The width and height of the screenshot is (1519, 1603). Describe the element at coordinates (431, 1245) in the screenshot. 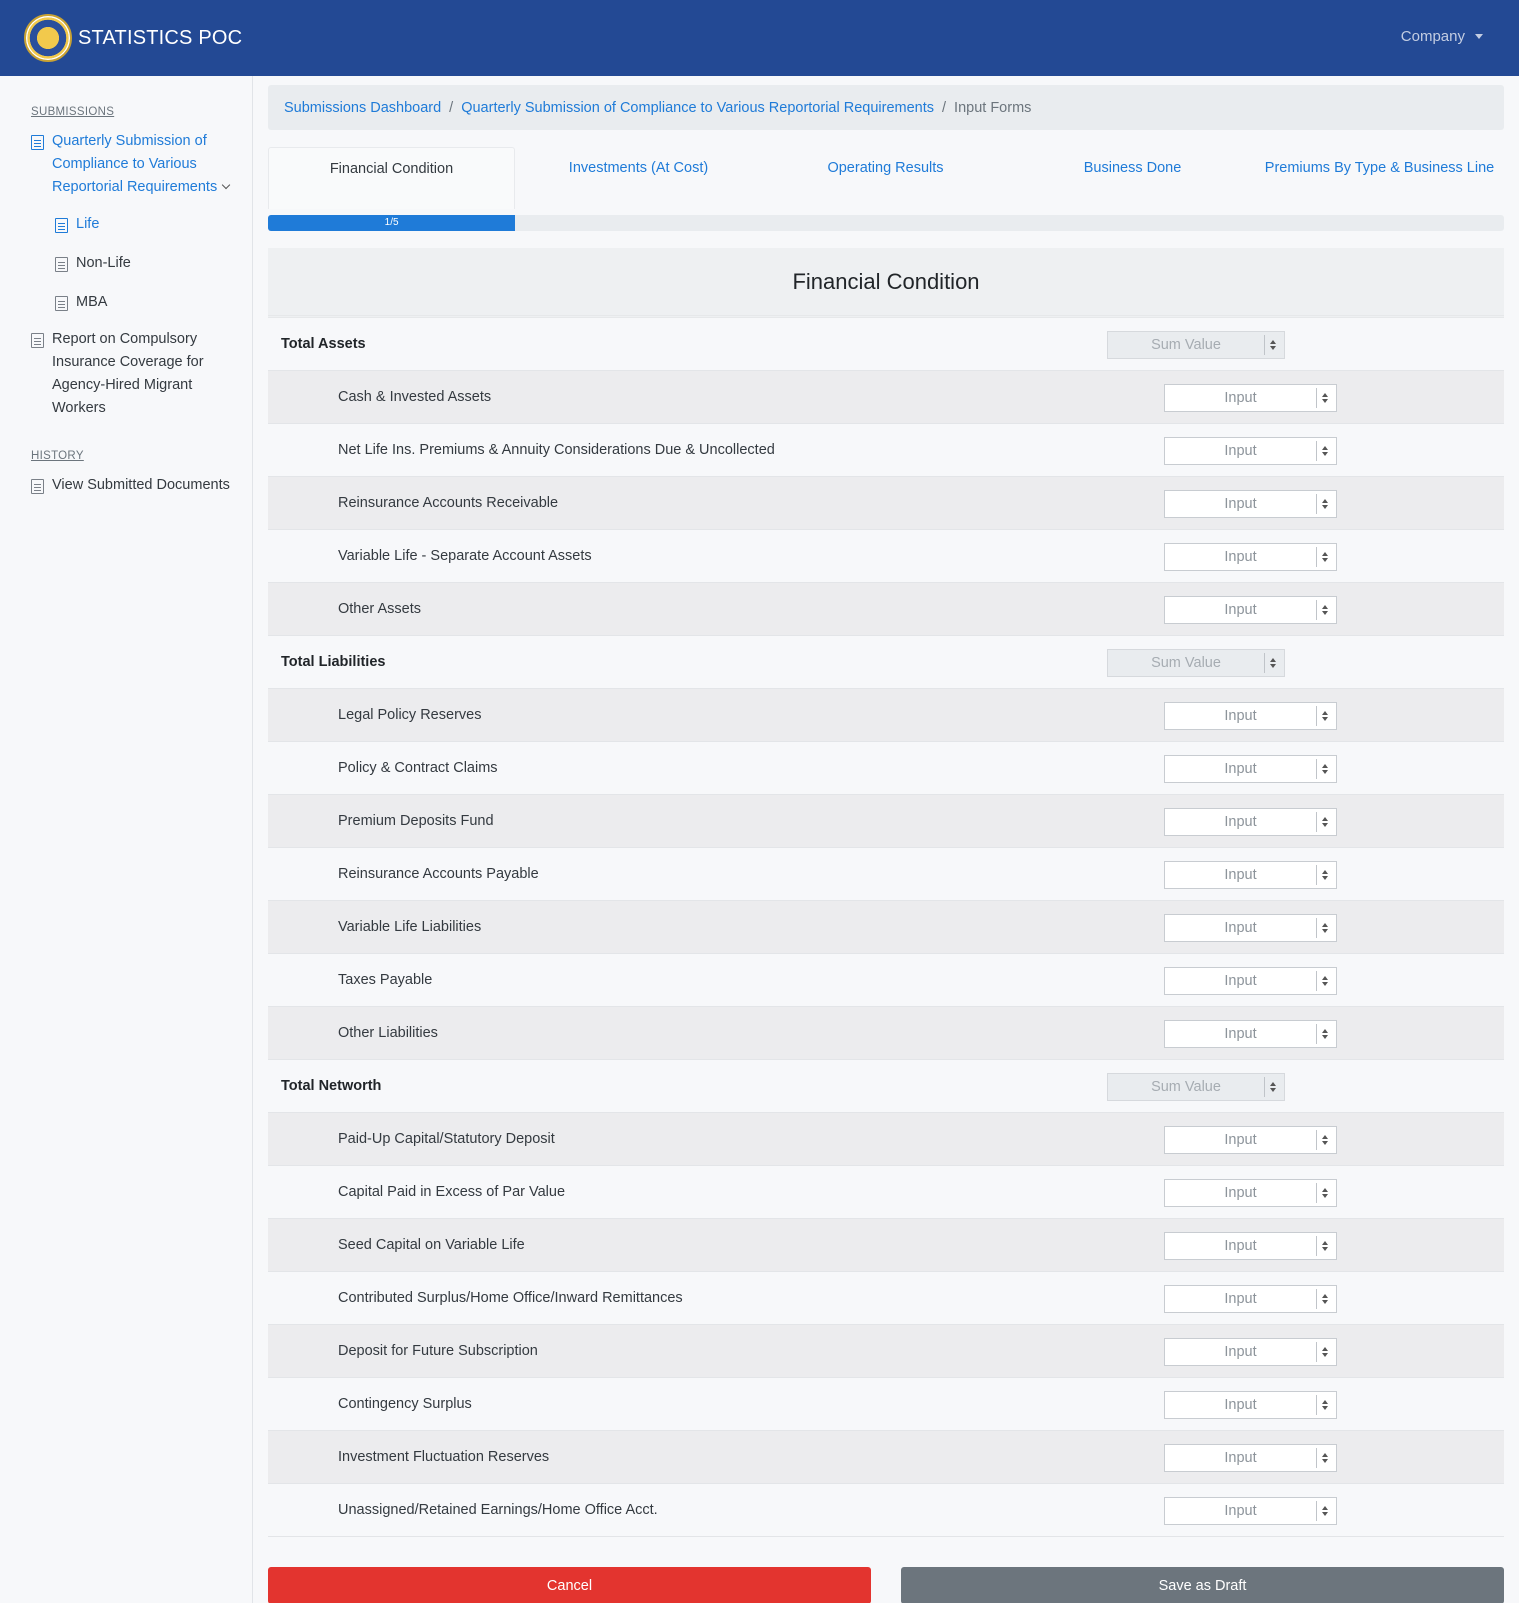

I see `field-label: Seed Capital on Variable Life` at that location.